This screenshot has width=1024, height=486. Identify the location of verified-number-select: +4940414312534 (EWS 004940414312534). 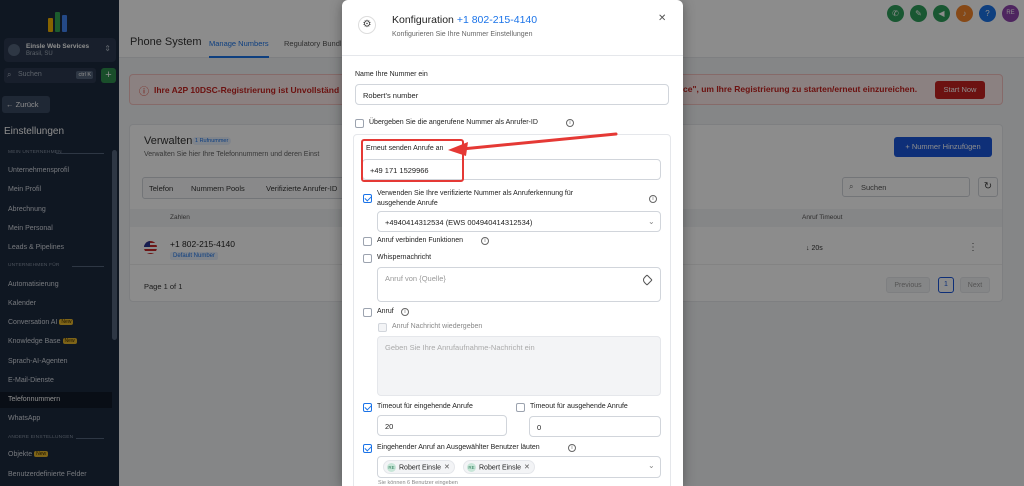
(519, 221).